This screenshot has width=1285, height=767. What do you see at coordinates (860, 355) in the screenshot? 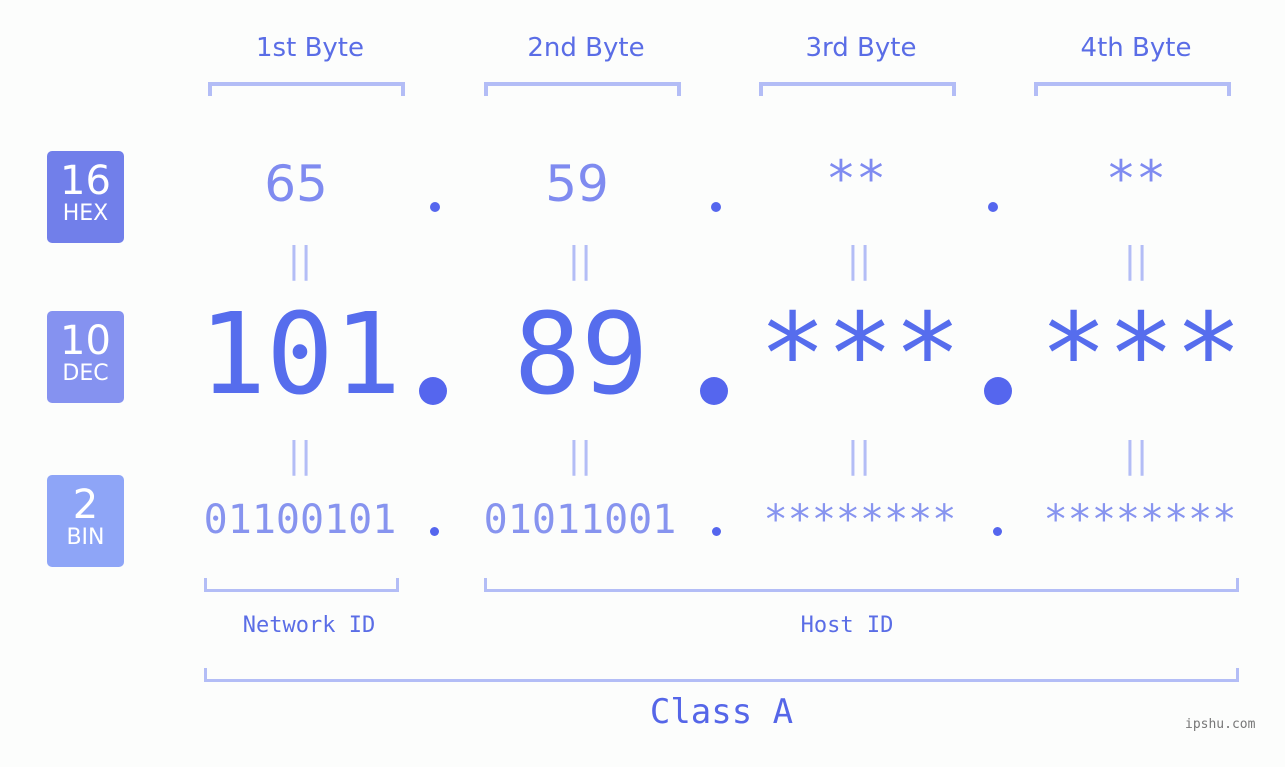
I see `dec-byte-3: ***` at bounding box center [860, 355].